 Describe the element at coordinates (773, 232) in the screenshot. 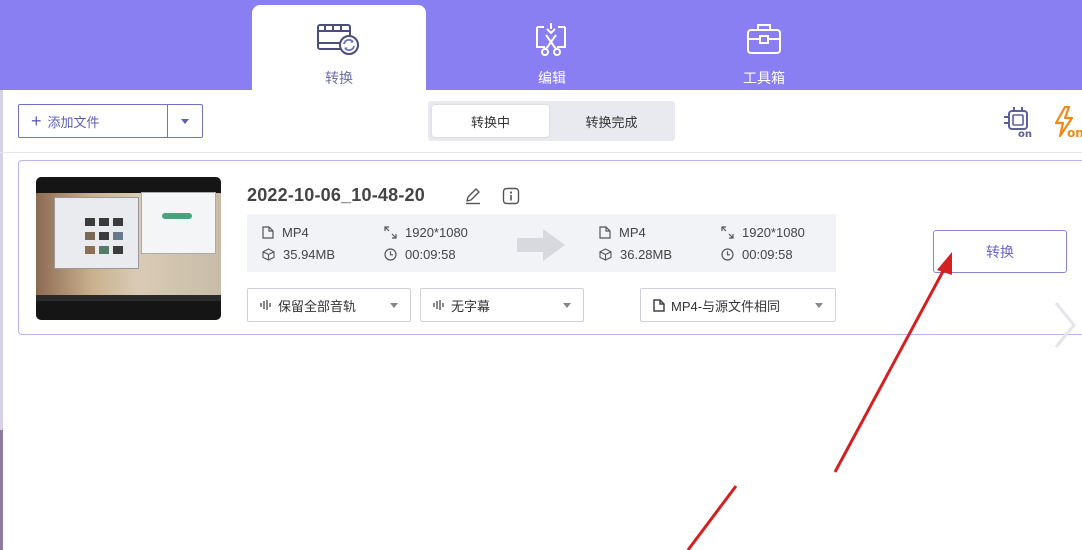

I see `target-resolution-value: 1920*1080` at that location.